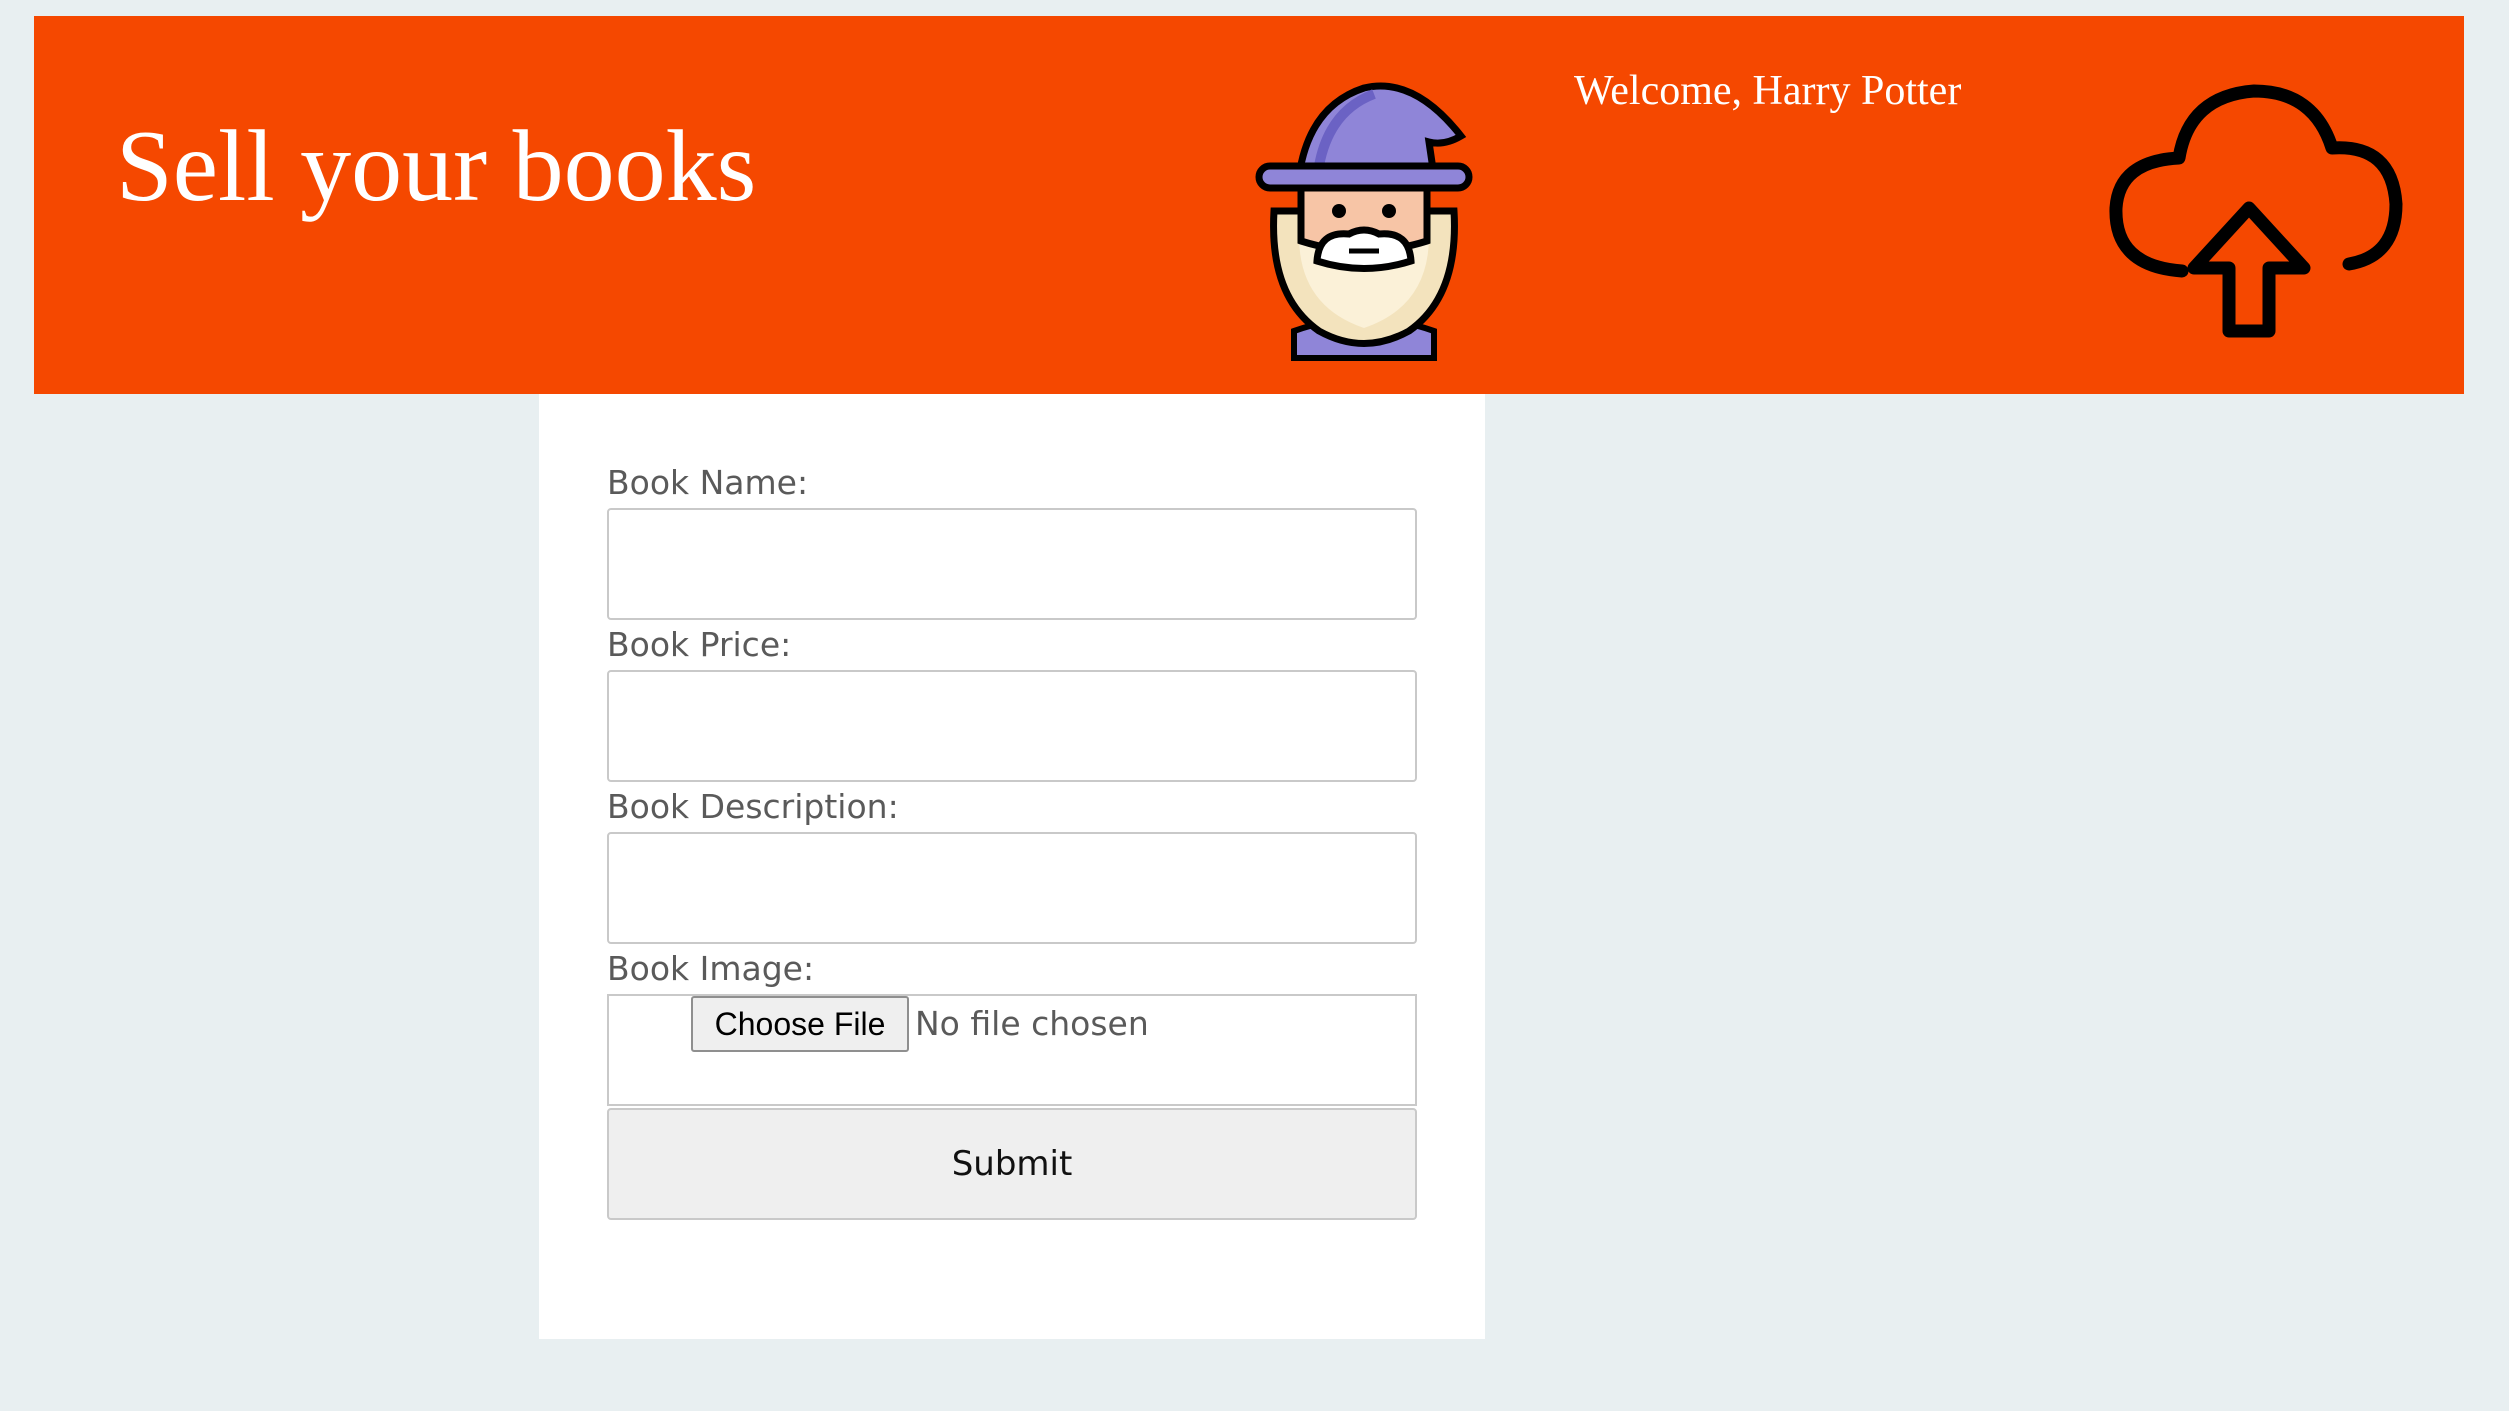 This screenshot has width=2509, height=1411. What do you see at coordinates (1012, 726) in the screenshot?
I see `book-price-input` at bounding box center [1012, 726].